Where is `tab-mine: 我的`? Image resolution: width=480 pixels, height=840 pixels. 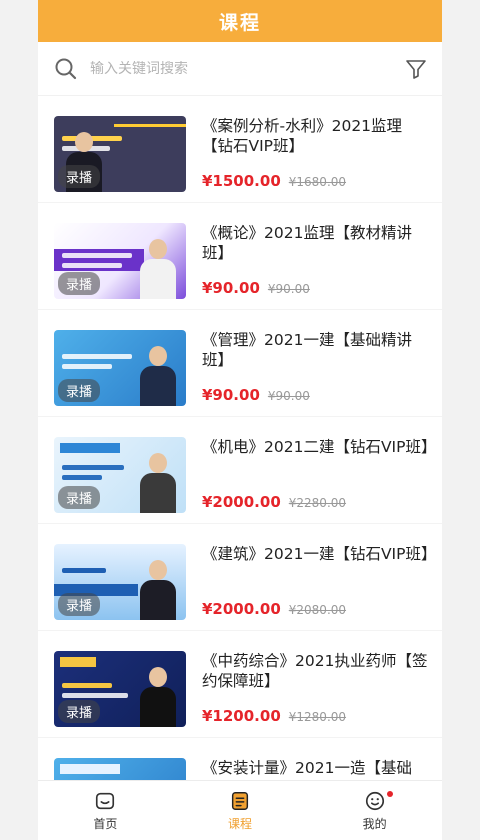
tab-mine: 我的 is located at coordinates (374, 810).